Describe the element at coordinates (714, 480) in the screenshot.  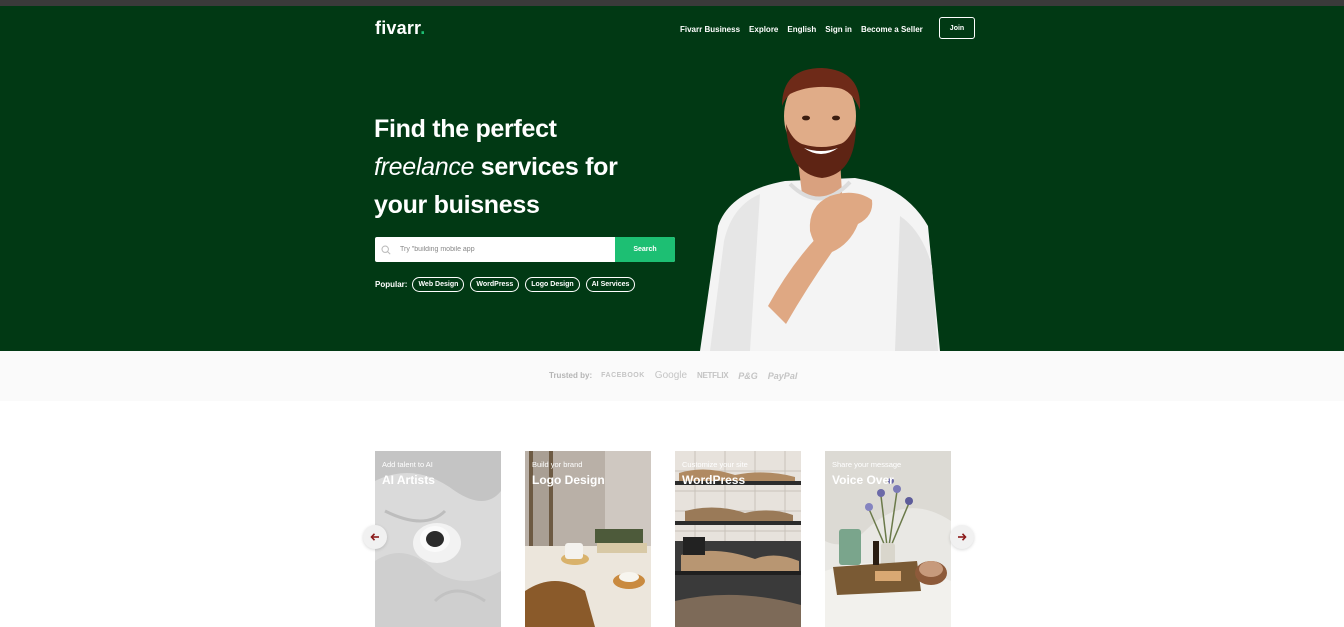
I see `card-title: WordPress` at that location.